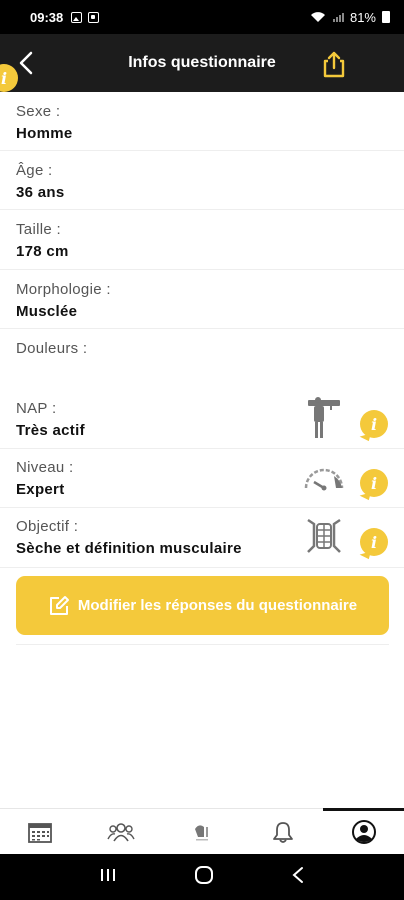  What do you see at coordinates (338, 17) in the screenshot?
I see `signal-icon` at bounding box center [338, 17].